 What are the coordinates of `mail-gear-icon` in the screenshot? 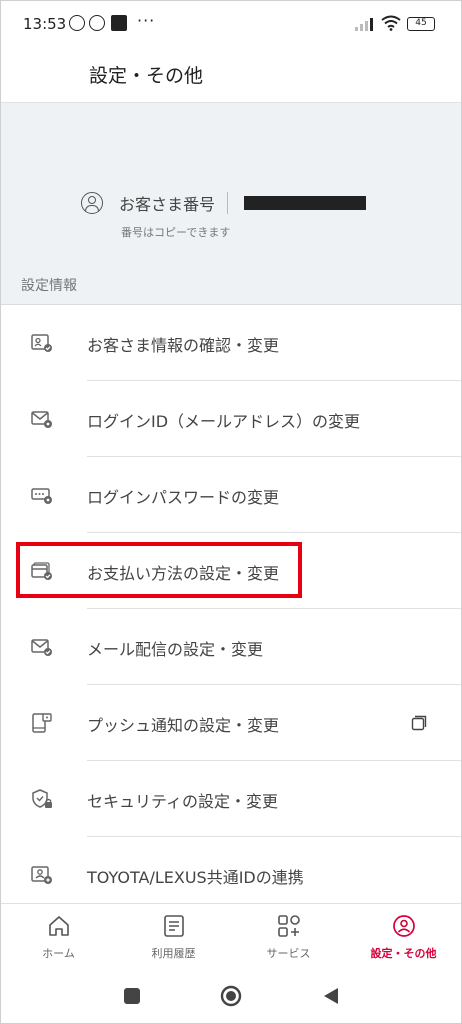 It's located at (41, 419).